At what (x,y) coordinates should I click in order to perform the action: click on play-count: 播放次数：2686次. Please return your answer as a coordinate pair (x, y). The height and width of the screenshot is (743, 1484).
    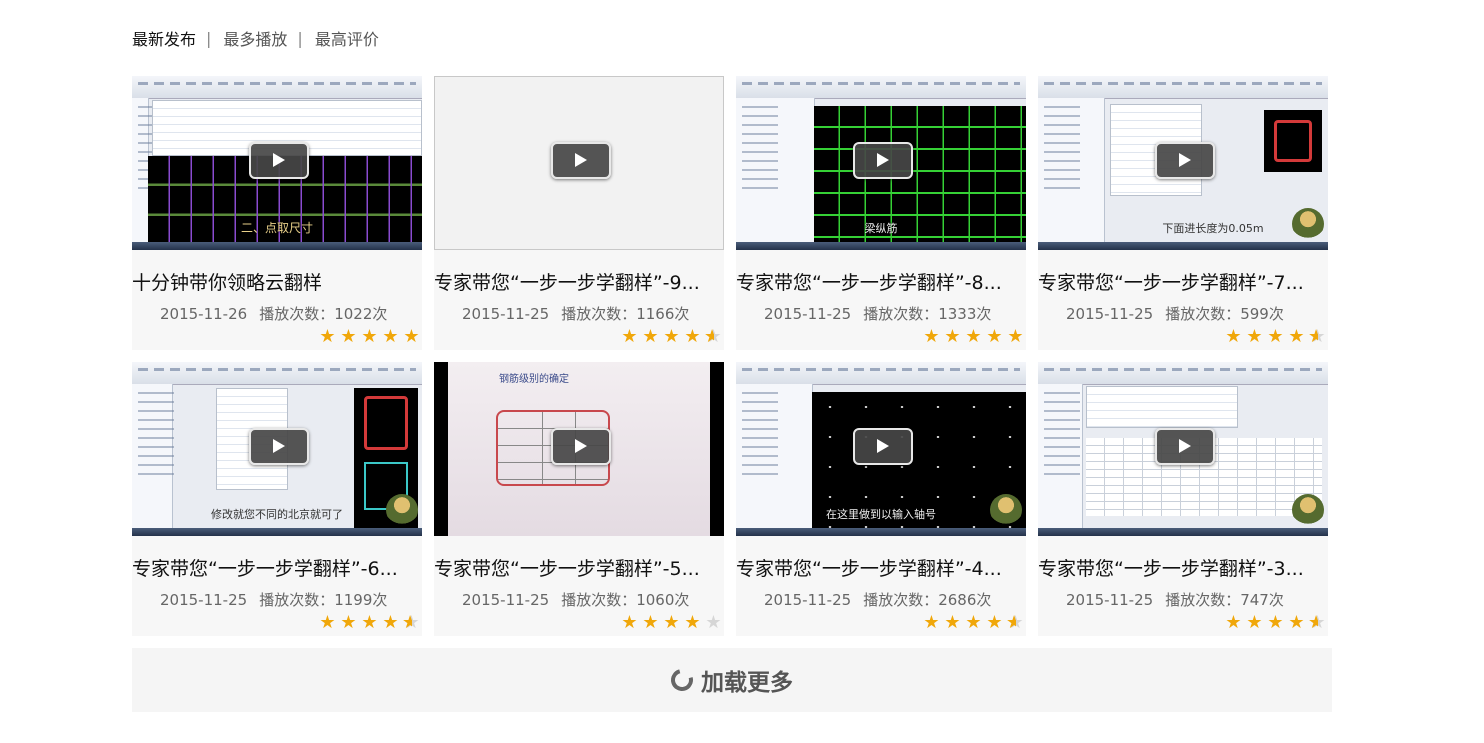
    Looking at the image, I should click on (927, 600).